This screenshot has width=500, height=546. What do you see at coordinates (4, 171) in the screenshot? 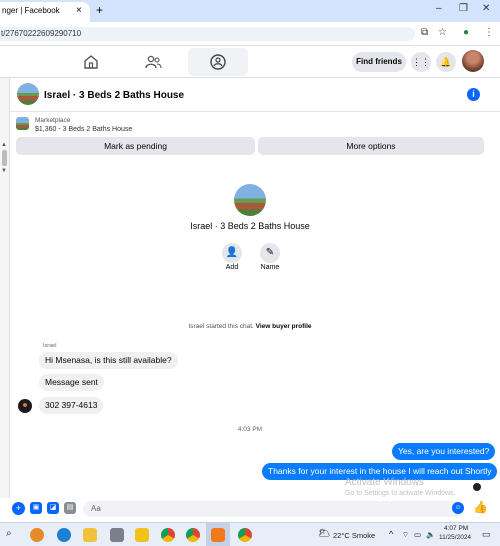
I see `scroll-down-arrow-icon: ▼` at bounding box center [4, 171].